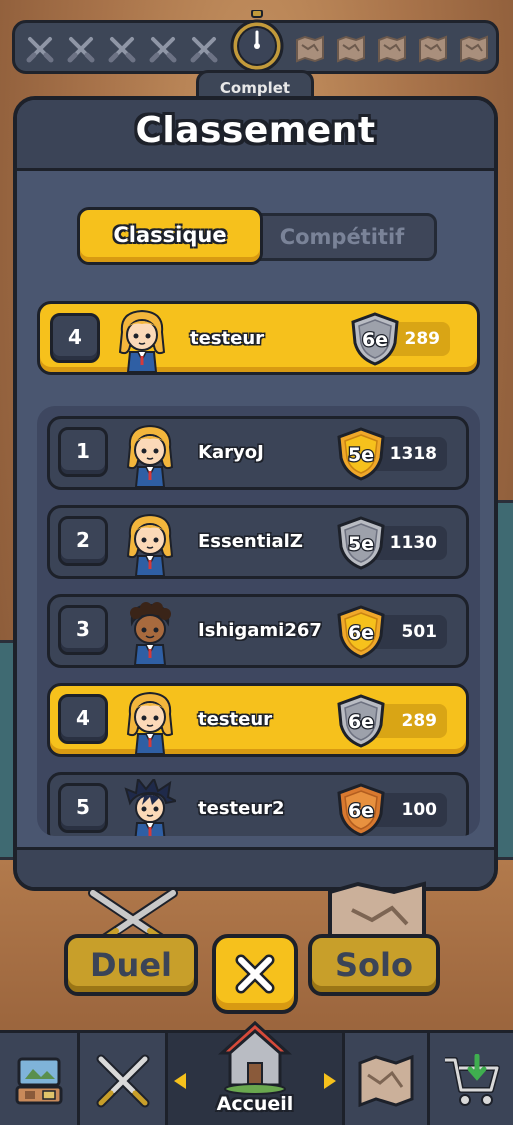  I want to click on close-button, so click(255, 974).